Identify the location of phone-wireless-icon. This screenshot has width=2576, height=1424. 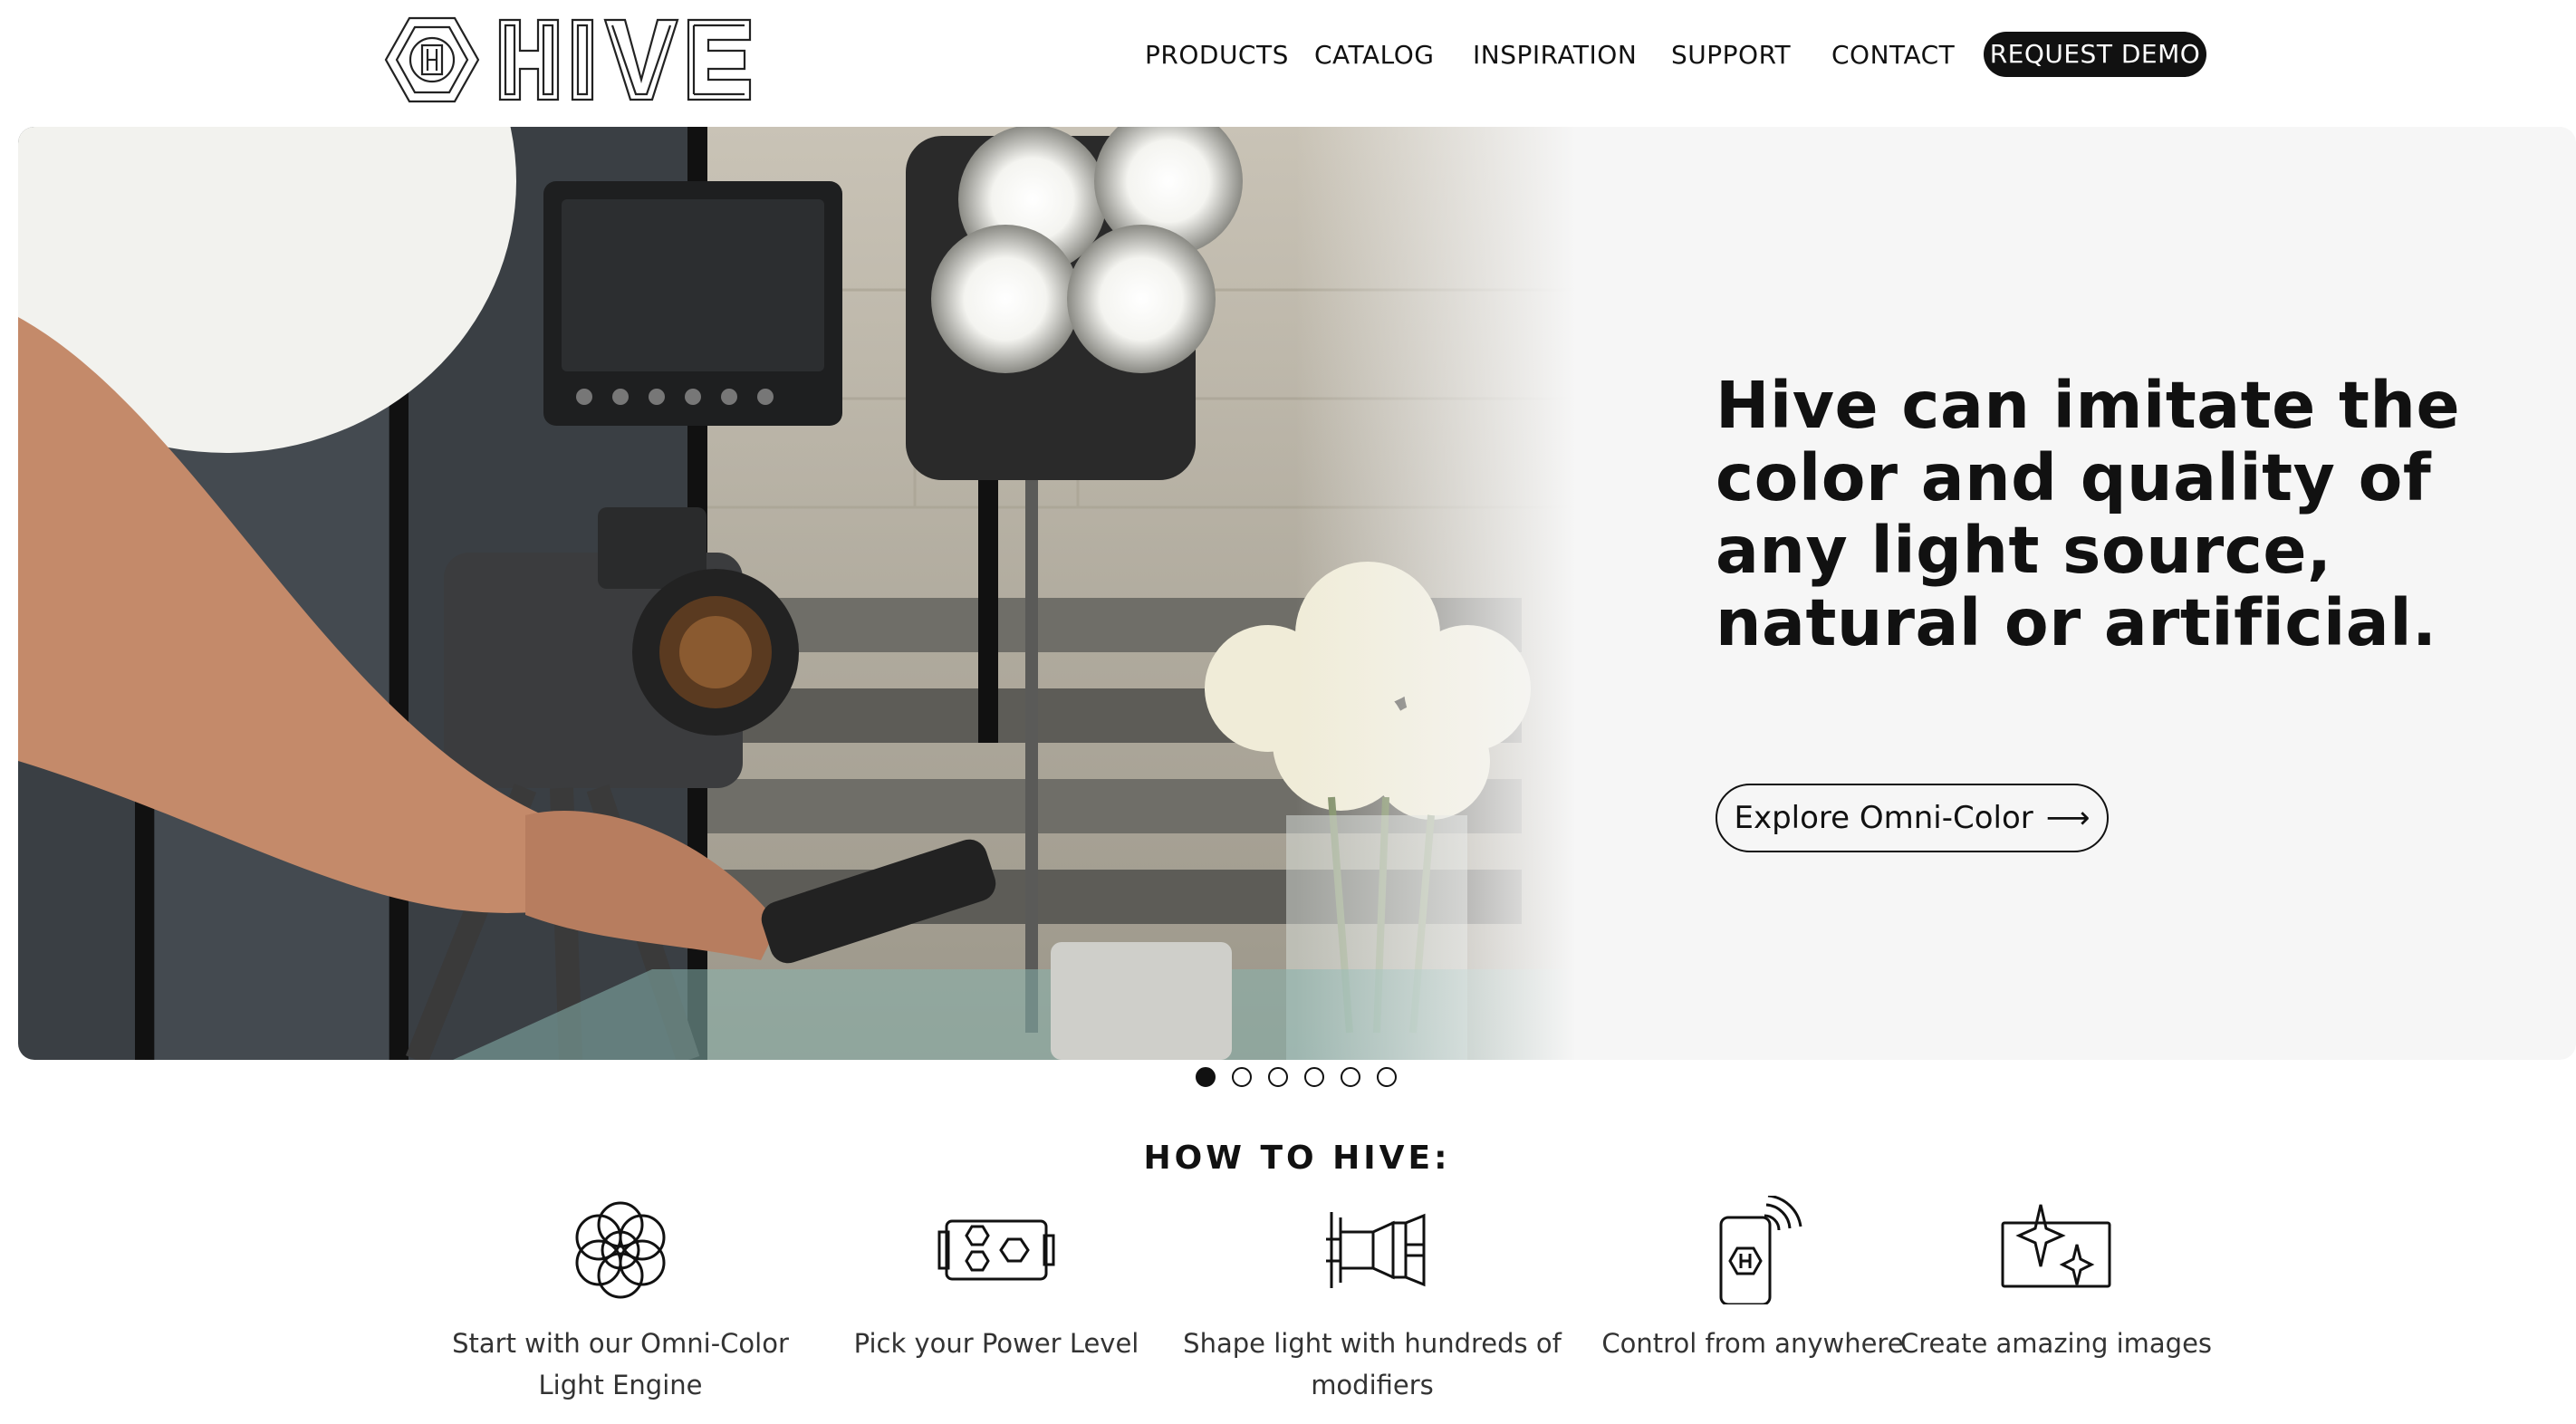
(1760, 1250).